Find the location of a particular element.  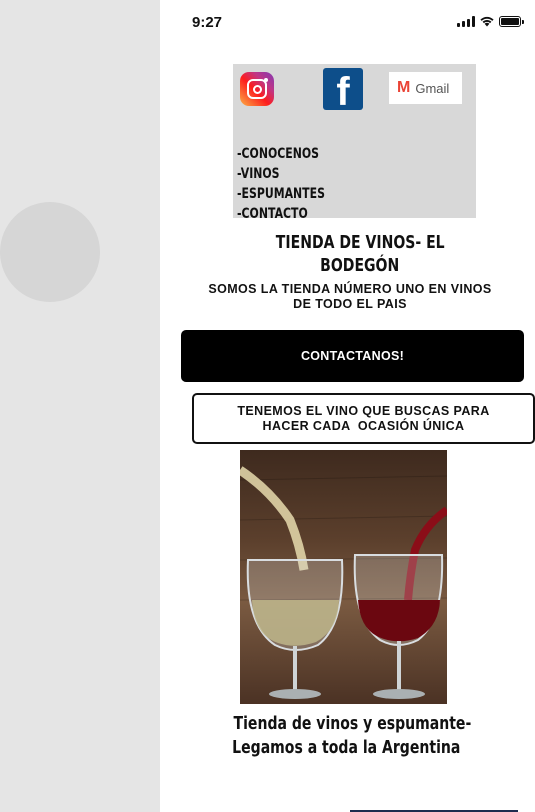

caption-line2: Legamos a toda la Argentina is located at coordinates (346, 747).